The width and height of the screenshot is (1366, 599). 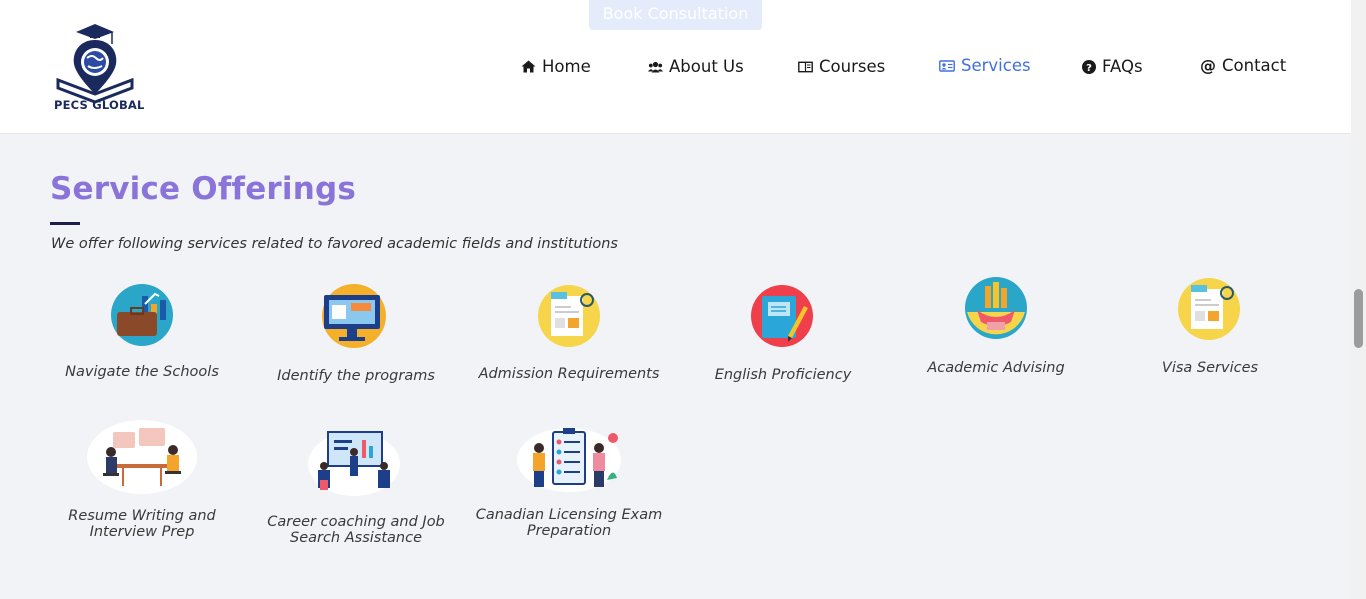 What do you see at coordinates (996, 65) in the screenshot?
I see `nav-services-label: Services` at bounding box center [996, 65].